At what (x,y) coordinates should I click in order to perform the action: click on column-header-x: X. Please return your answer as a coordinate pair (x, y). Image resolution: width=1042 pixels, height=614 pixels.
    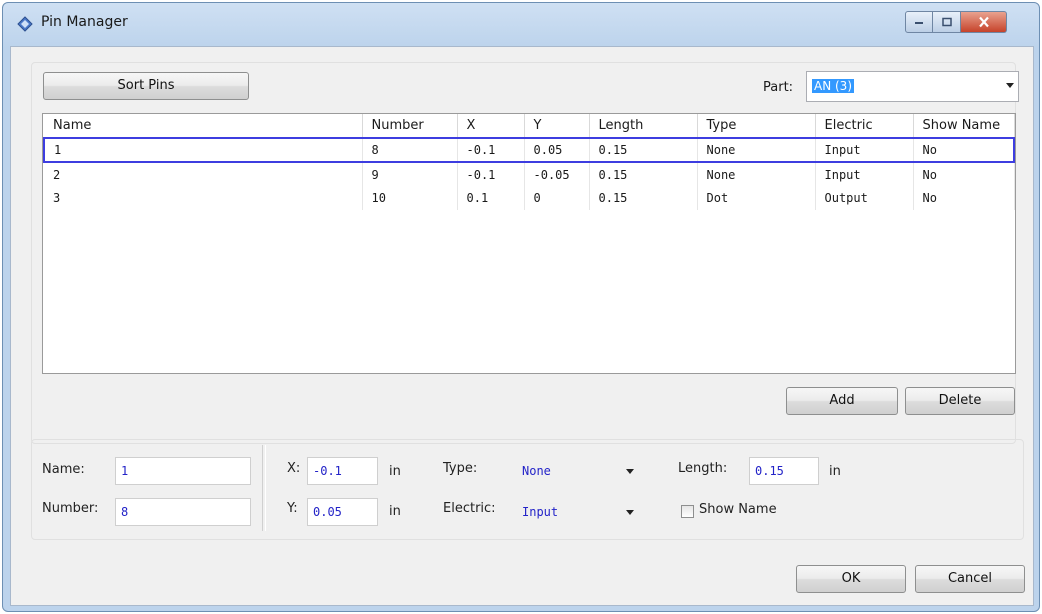
    Looking at the image, I should click on (491, 126).